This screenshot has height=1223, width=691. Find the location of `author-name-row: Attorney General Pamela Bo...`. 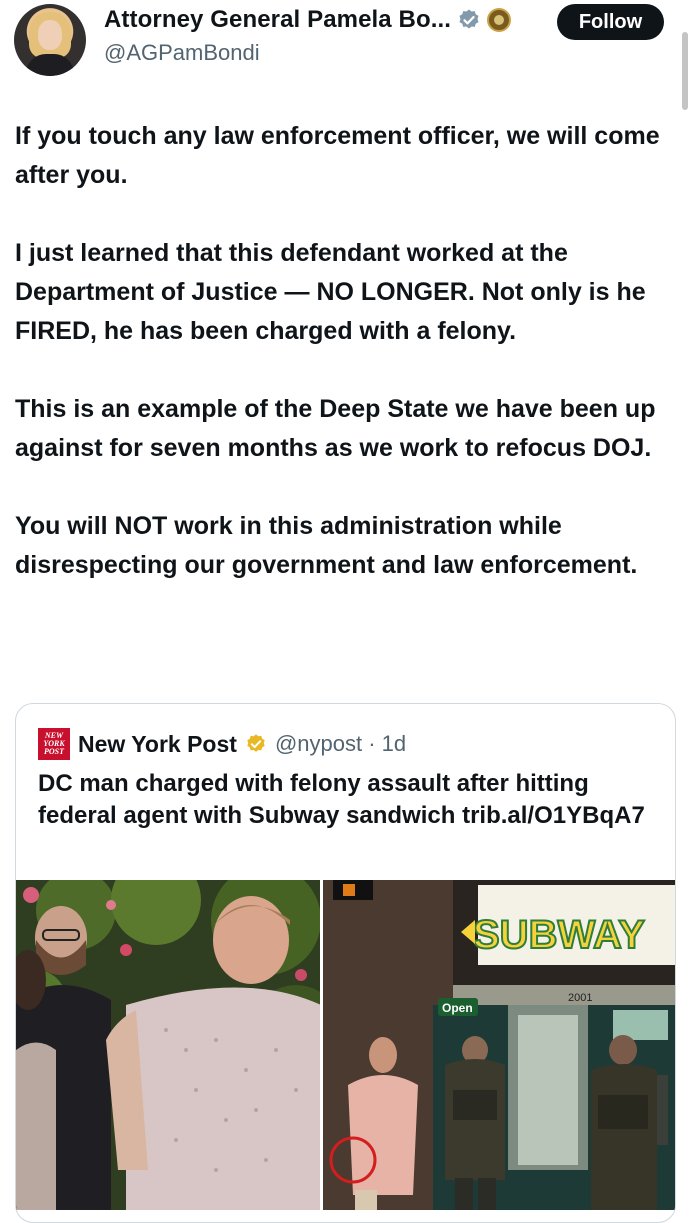

author-name-row: Attorney General Pamela Bo... is located at coordinates (308, 20).